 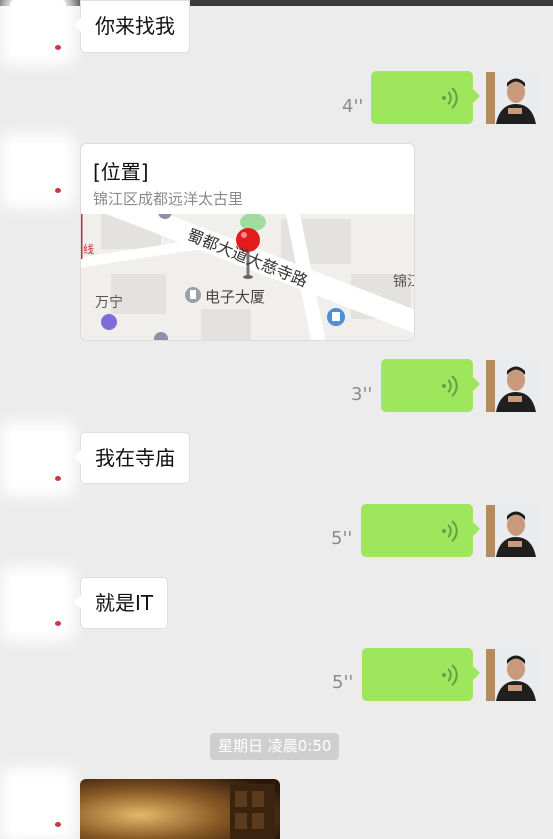 What do you see at coordinates (353, 106) in the screenshot?
I see `voice-duration: 4''` at bounding box center [353, 106].